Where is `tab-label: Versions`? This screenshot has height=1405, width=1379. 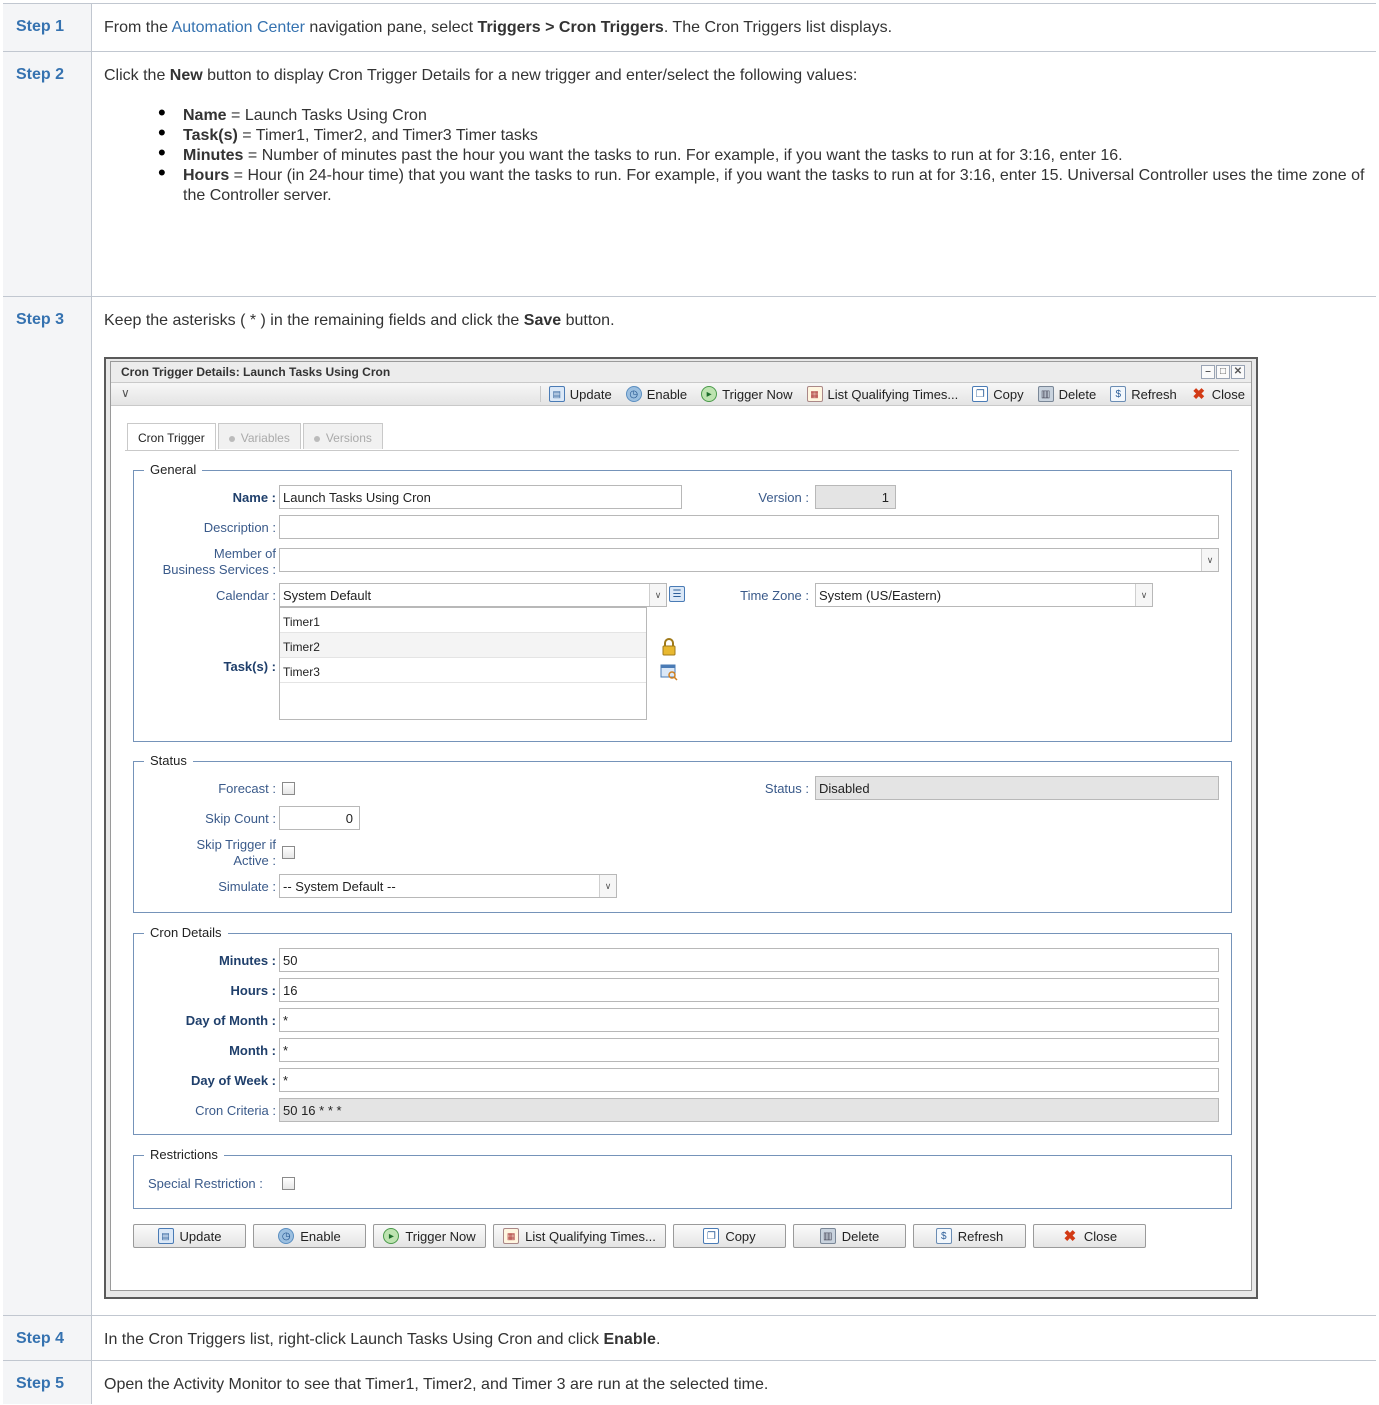 tab-label: Versions is located at coordinates (348, 438).